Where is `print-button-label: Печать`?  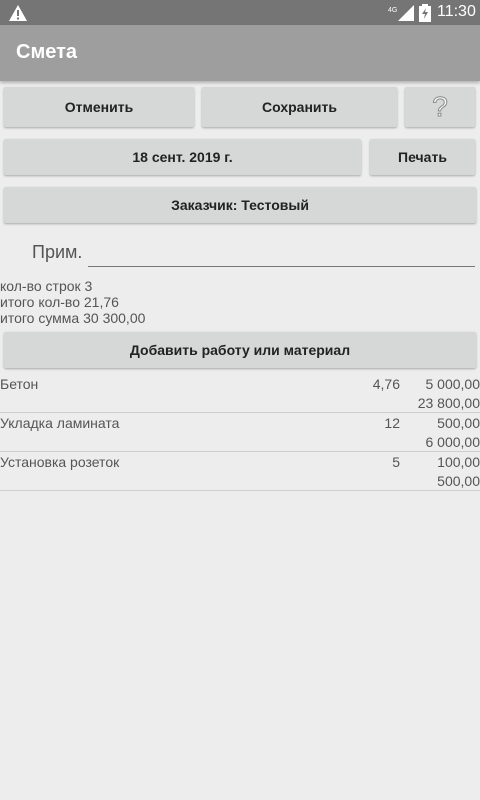
print-button-label: Печать is located at coordinates (422, 157).